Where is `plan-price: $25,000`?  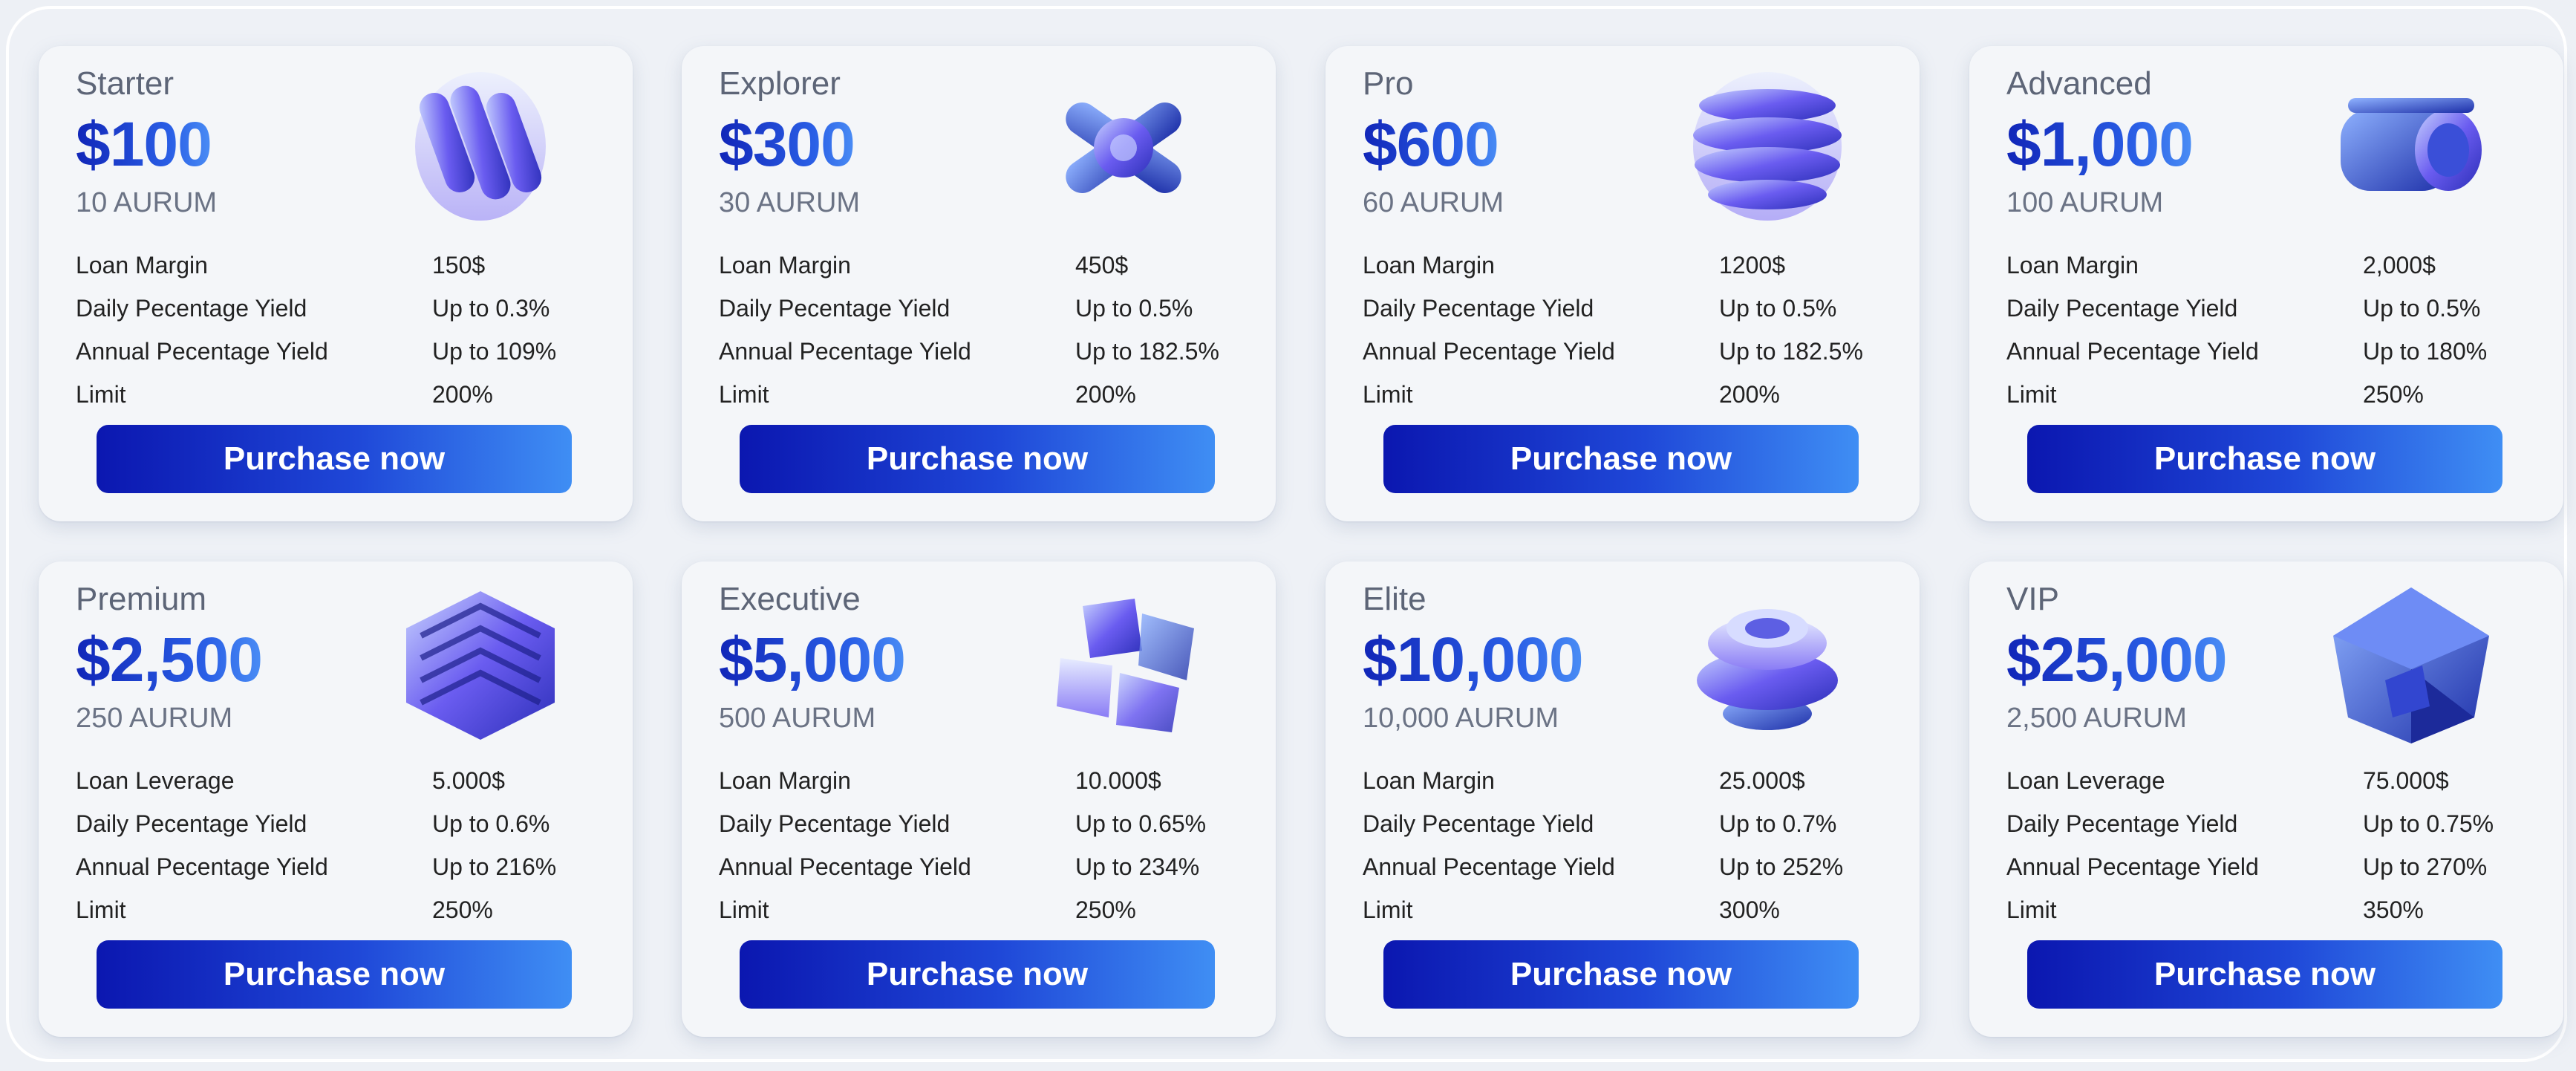
plan-price: $25,000 is located at coordinates (2117, 660).